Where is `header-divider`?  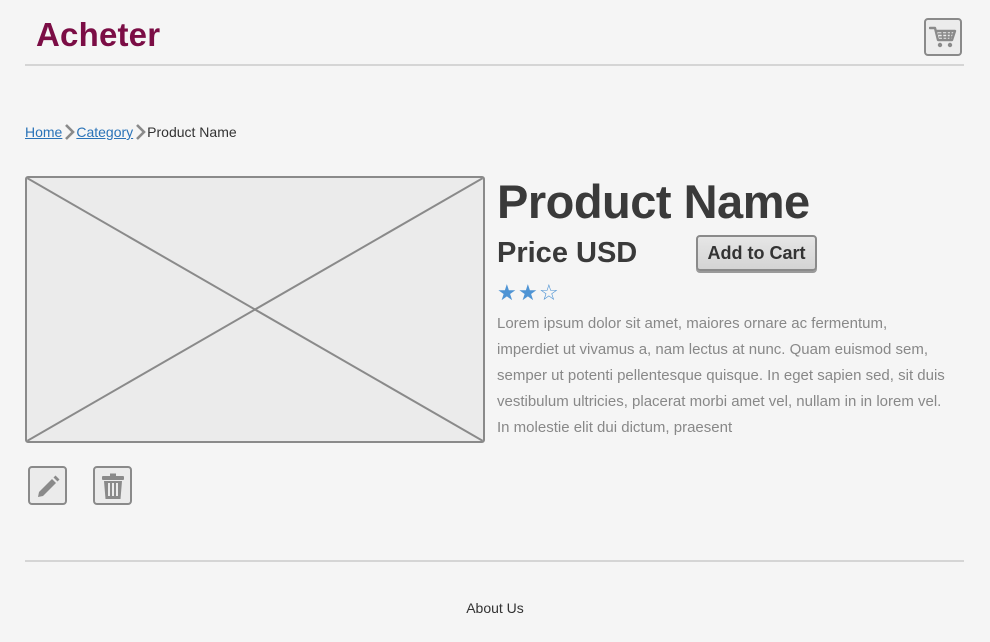 header-divider is located at coordinates (494, 65).